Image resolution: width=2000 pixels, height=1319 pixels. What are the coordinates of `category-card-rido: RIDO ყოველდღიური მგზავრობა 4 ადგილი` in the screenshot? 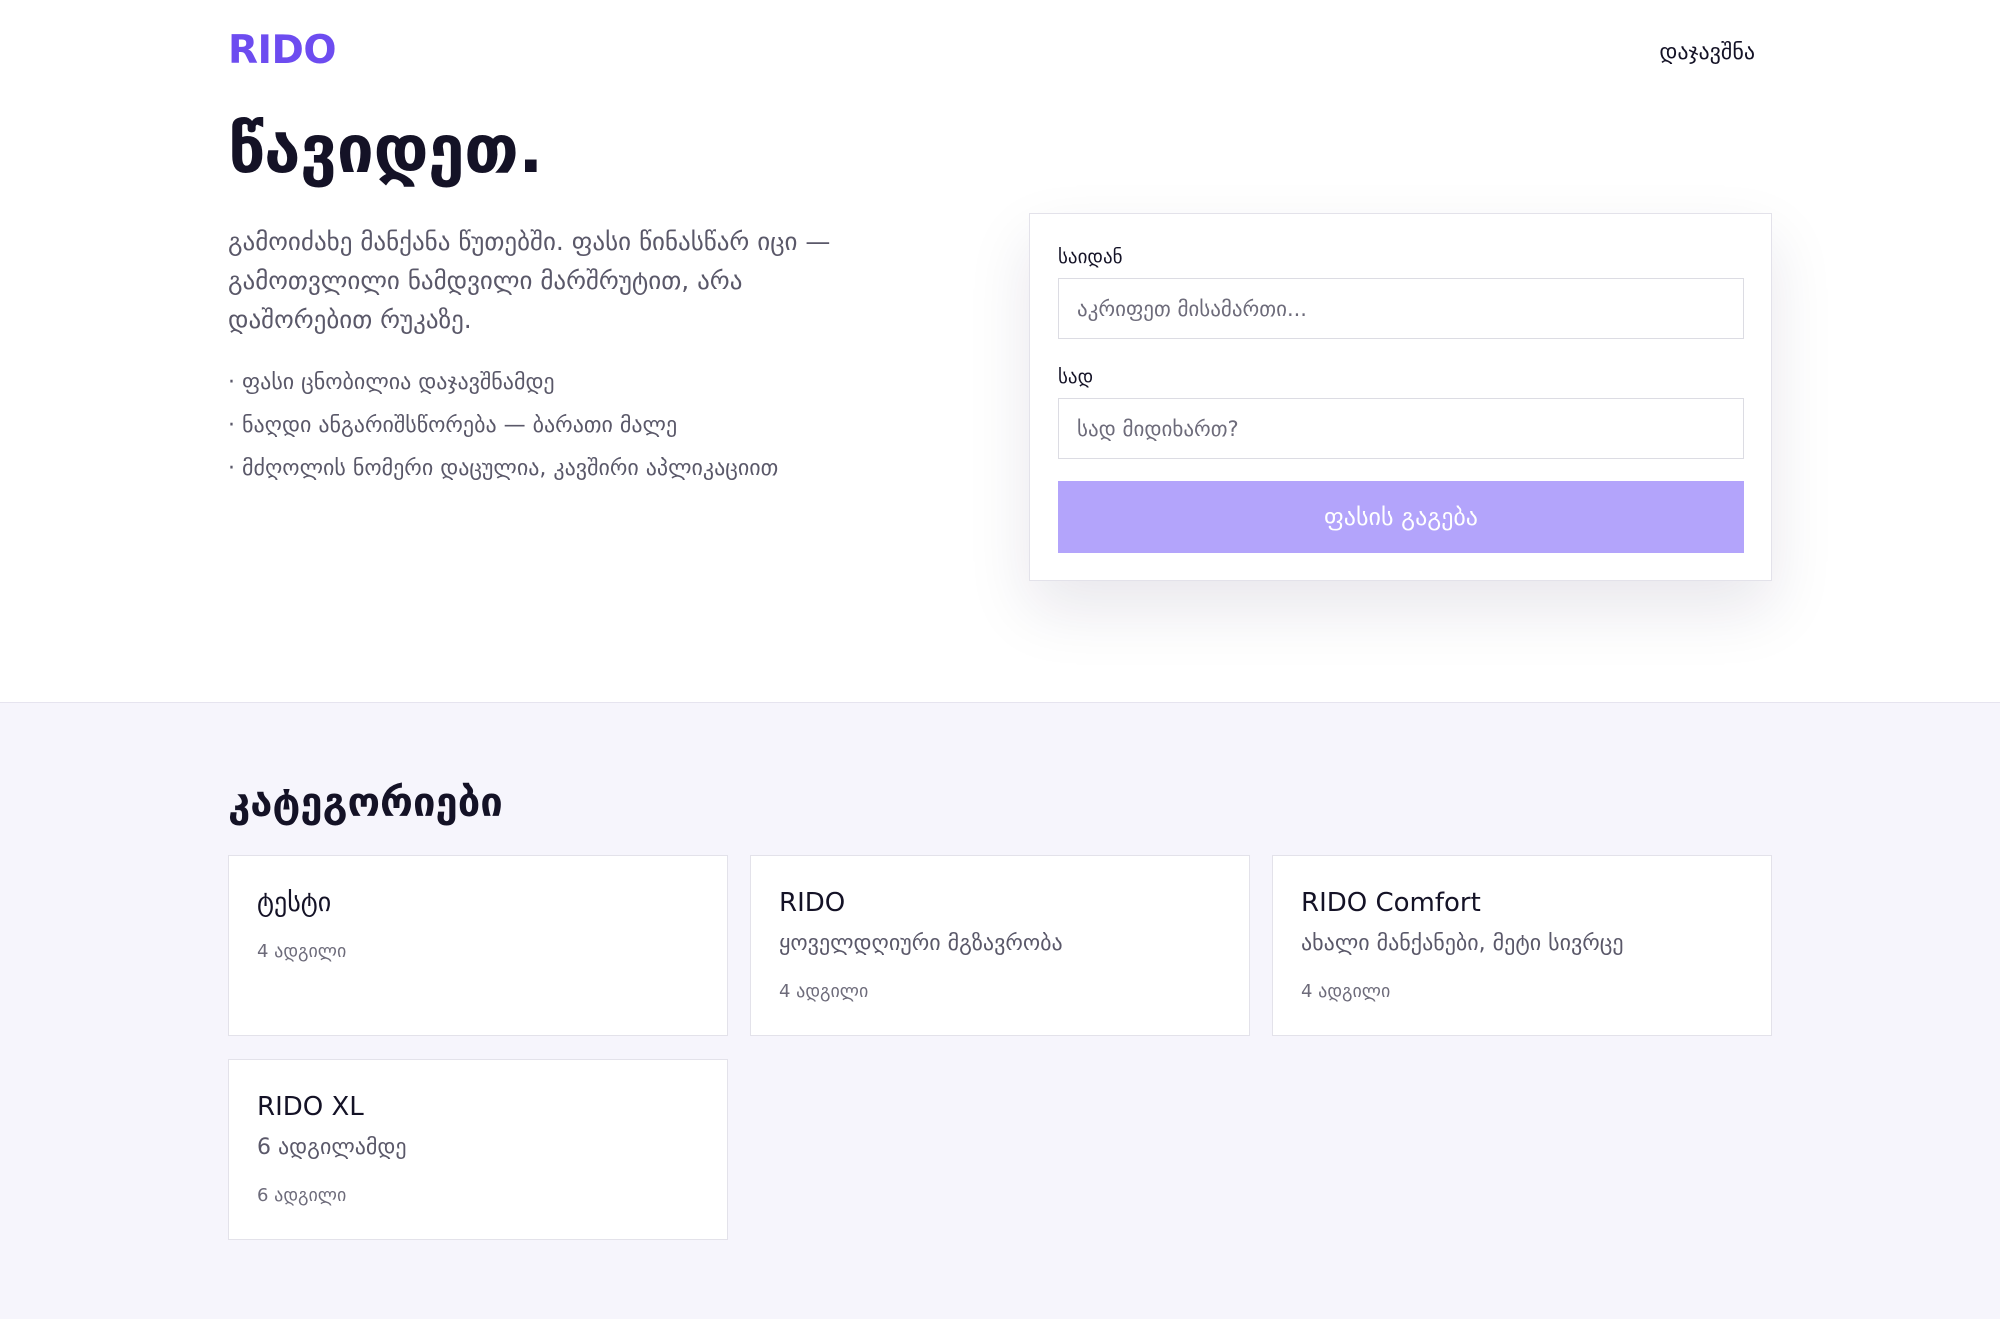 It's located at (1000, 945).